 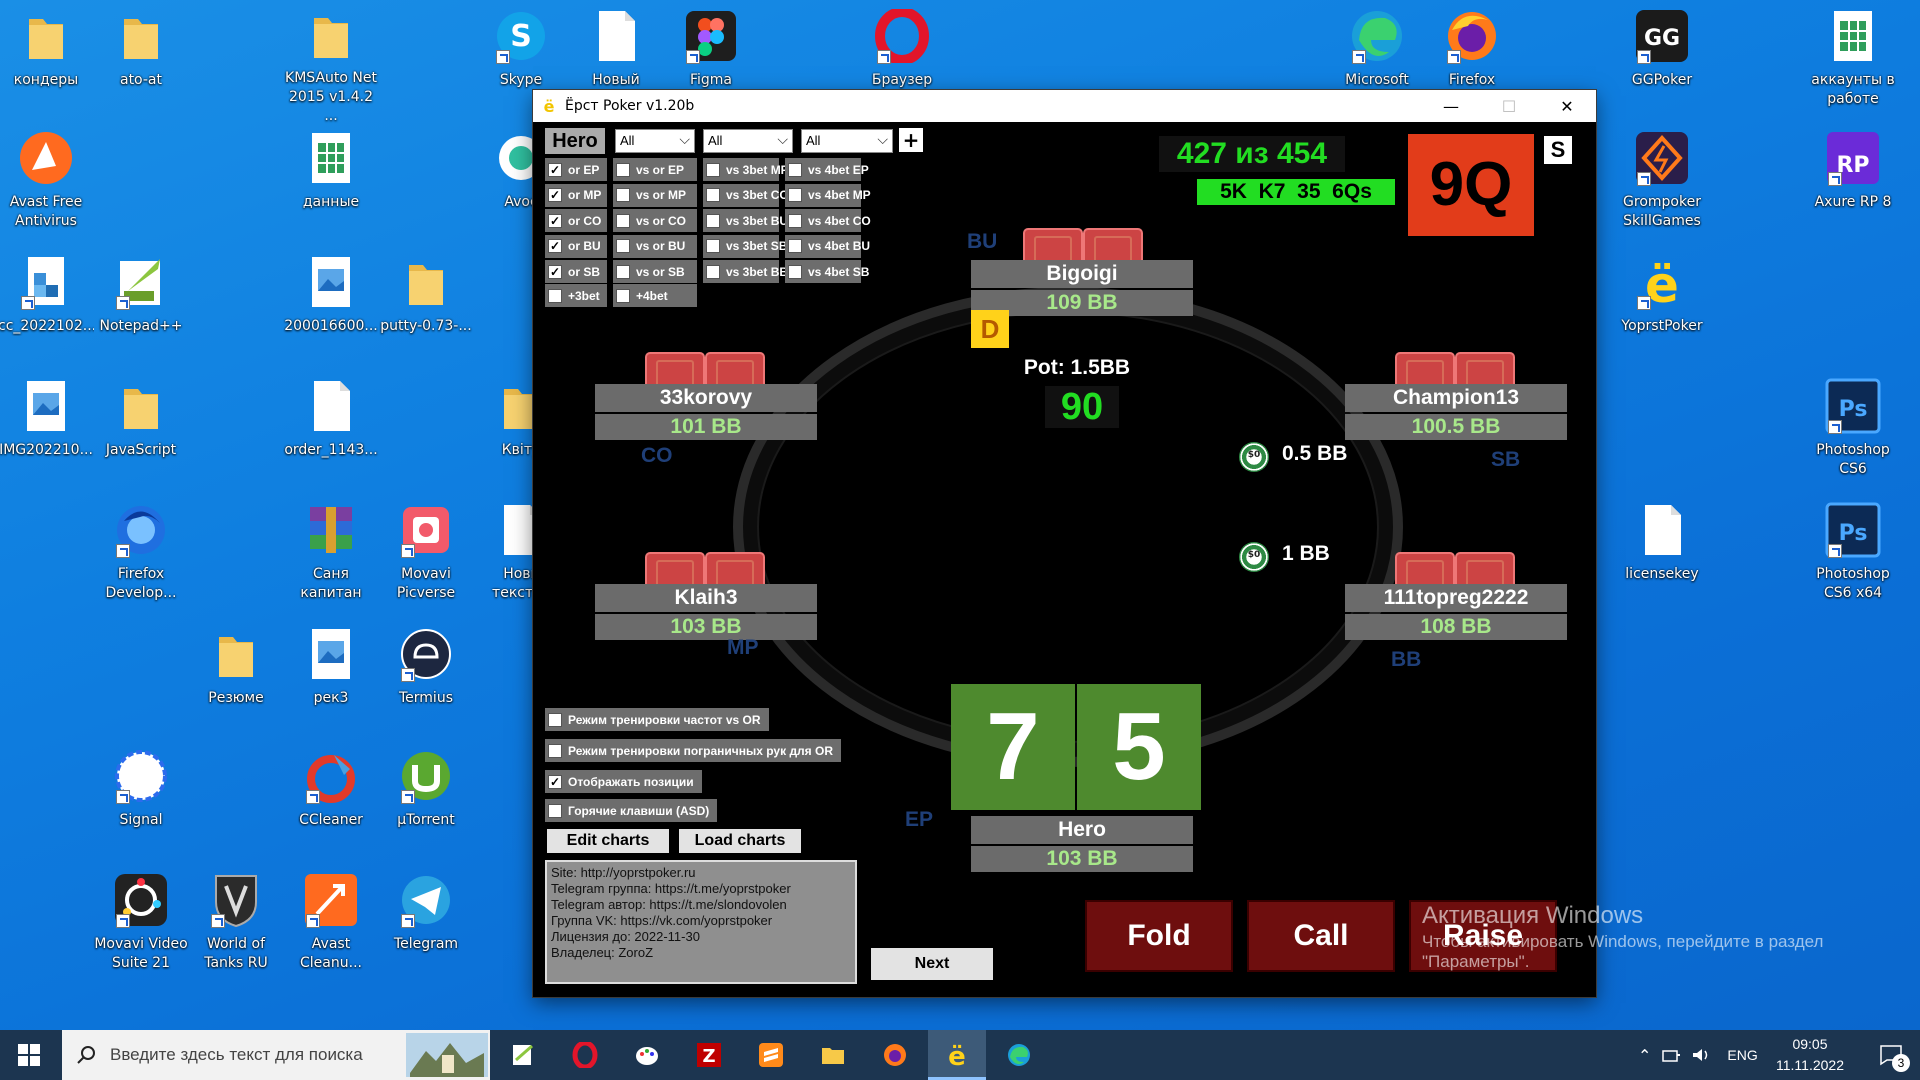 I want to click on add-filter-button: +, so click(x=911, y=140).